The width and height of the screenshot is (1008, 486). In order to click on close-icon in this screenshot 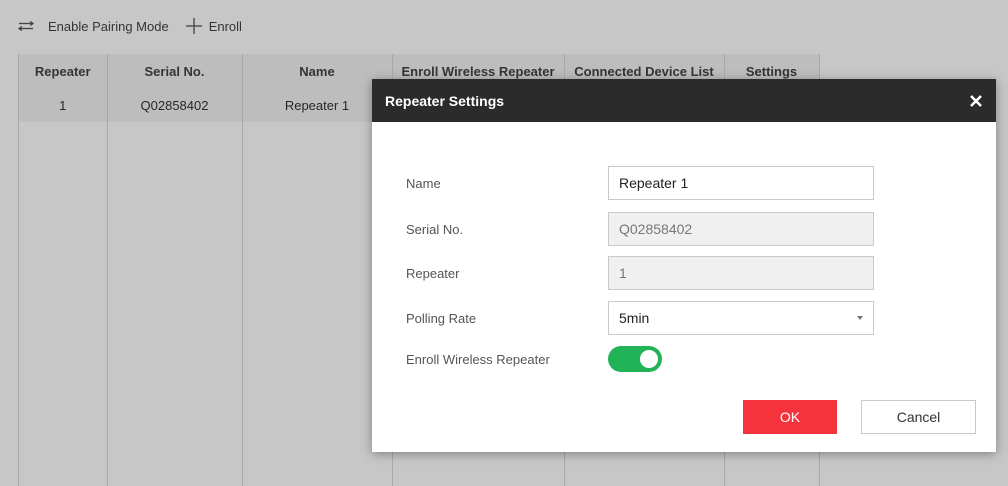, I will do `click(976, 101)`.